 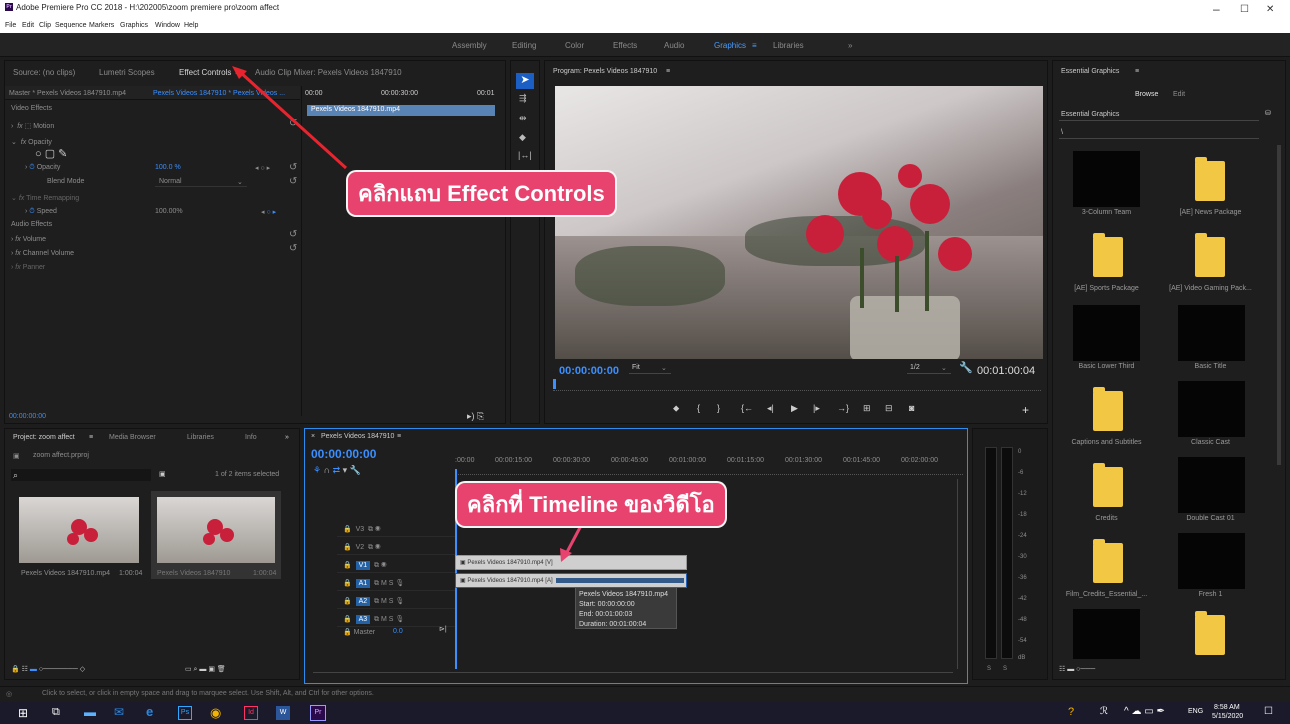 What do you see at coordinates (205, 669) in the screenshot?
I see `project-footer-actions: ▭ ⌕ ▬ ▣ 🗑` at bounding box center [205, 669].